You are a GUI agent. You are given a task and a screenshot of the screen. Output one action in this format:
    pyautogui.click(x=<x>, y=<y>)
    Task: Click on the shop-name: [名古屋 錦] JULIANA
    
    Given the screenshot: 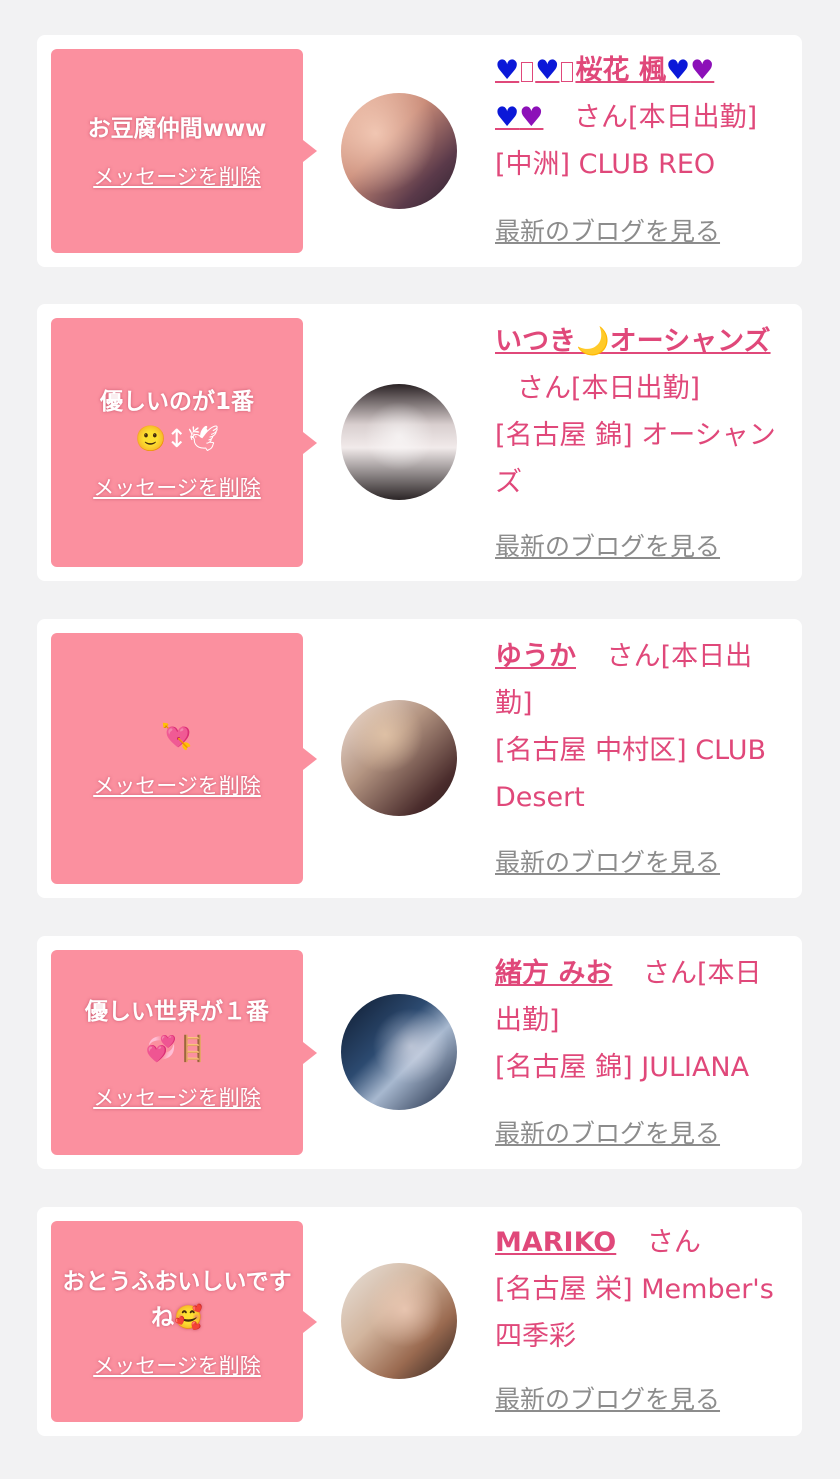 What is the action you would take?
    pyautogui.click(x=622, y=1067)
    